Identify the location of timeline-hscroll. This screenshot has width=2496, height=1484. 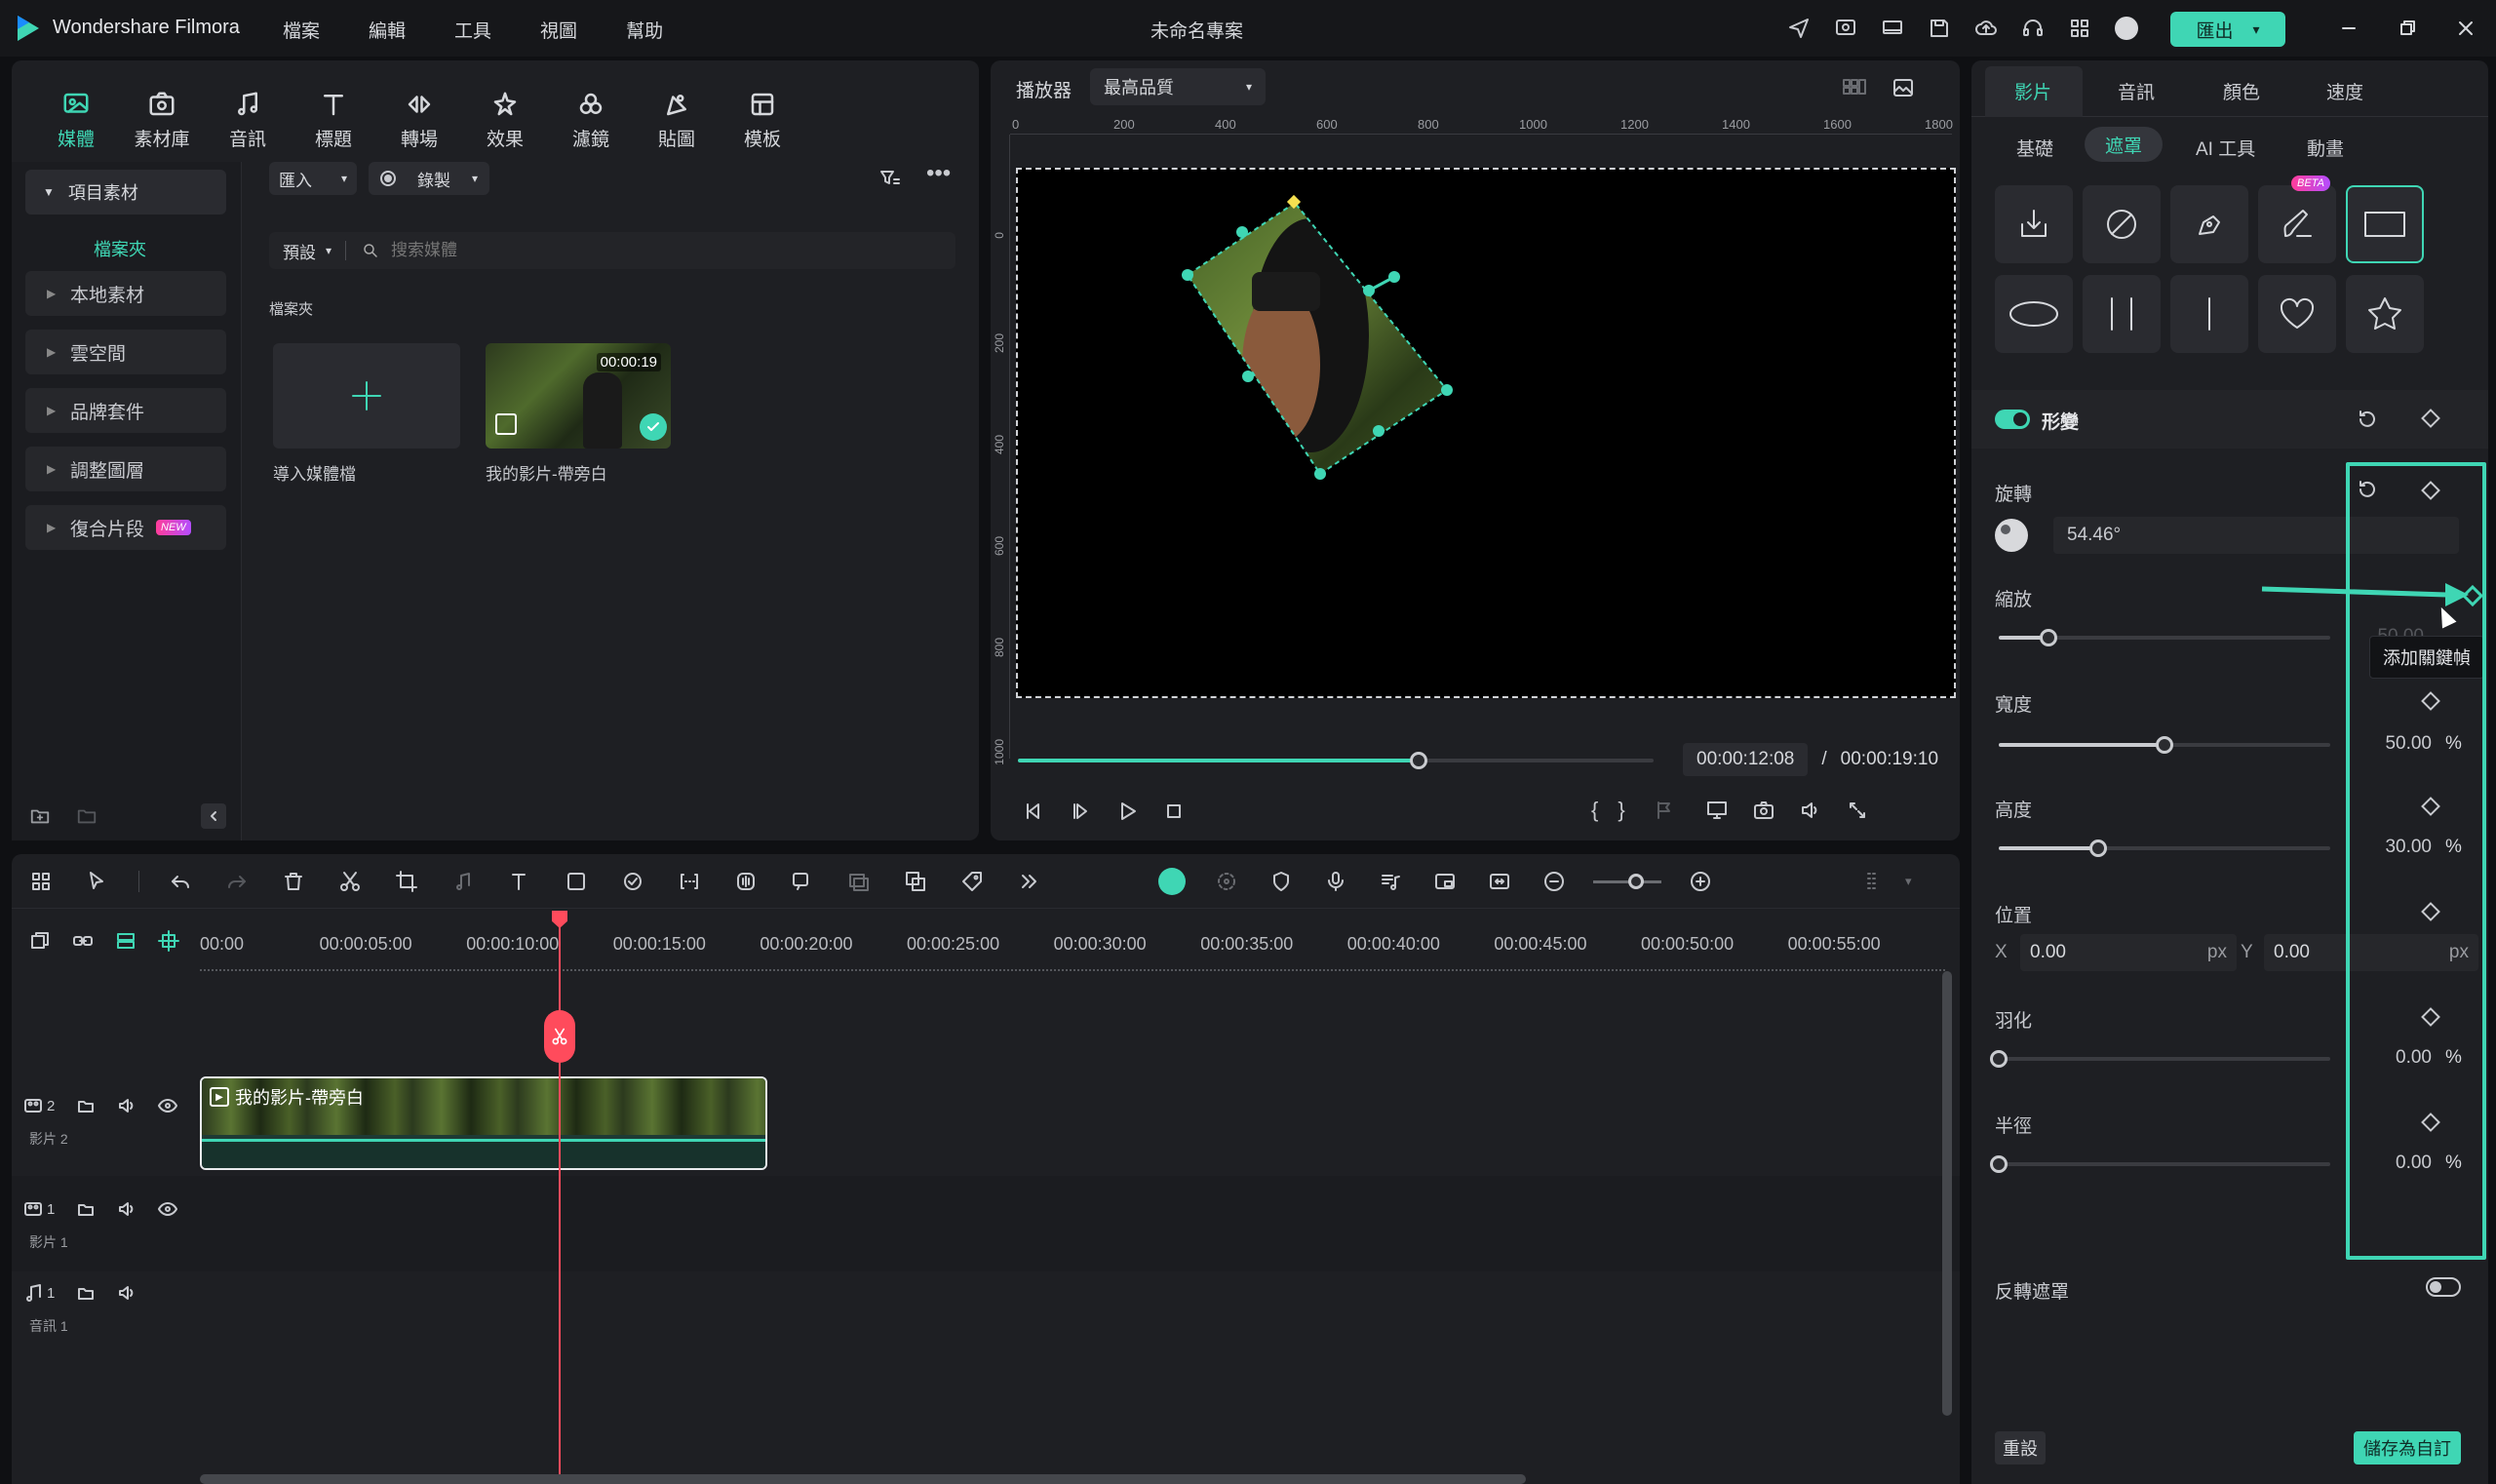
(863, 1479).